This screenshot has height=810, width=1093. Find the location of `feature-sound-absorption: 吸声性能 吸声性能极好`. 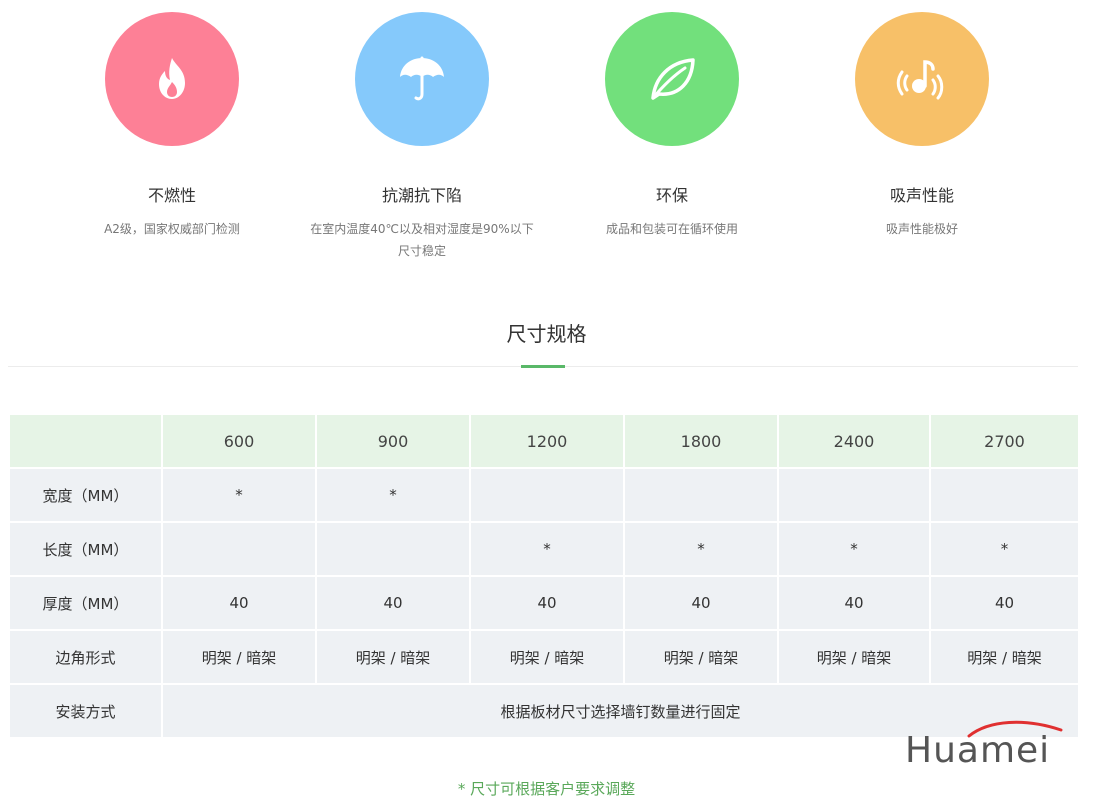

feature-sound-absorption: 吸声性能 吸声性能极好 is located at coordinates (922, 126).